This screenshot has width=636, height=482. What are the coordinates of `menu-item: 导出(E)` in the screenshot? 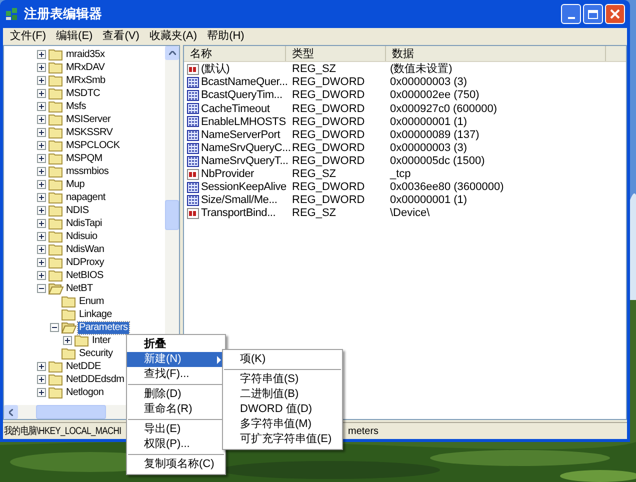 It's located at (176, 429).